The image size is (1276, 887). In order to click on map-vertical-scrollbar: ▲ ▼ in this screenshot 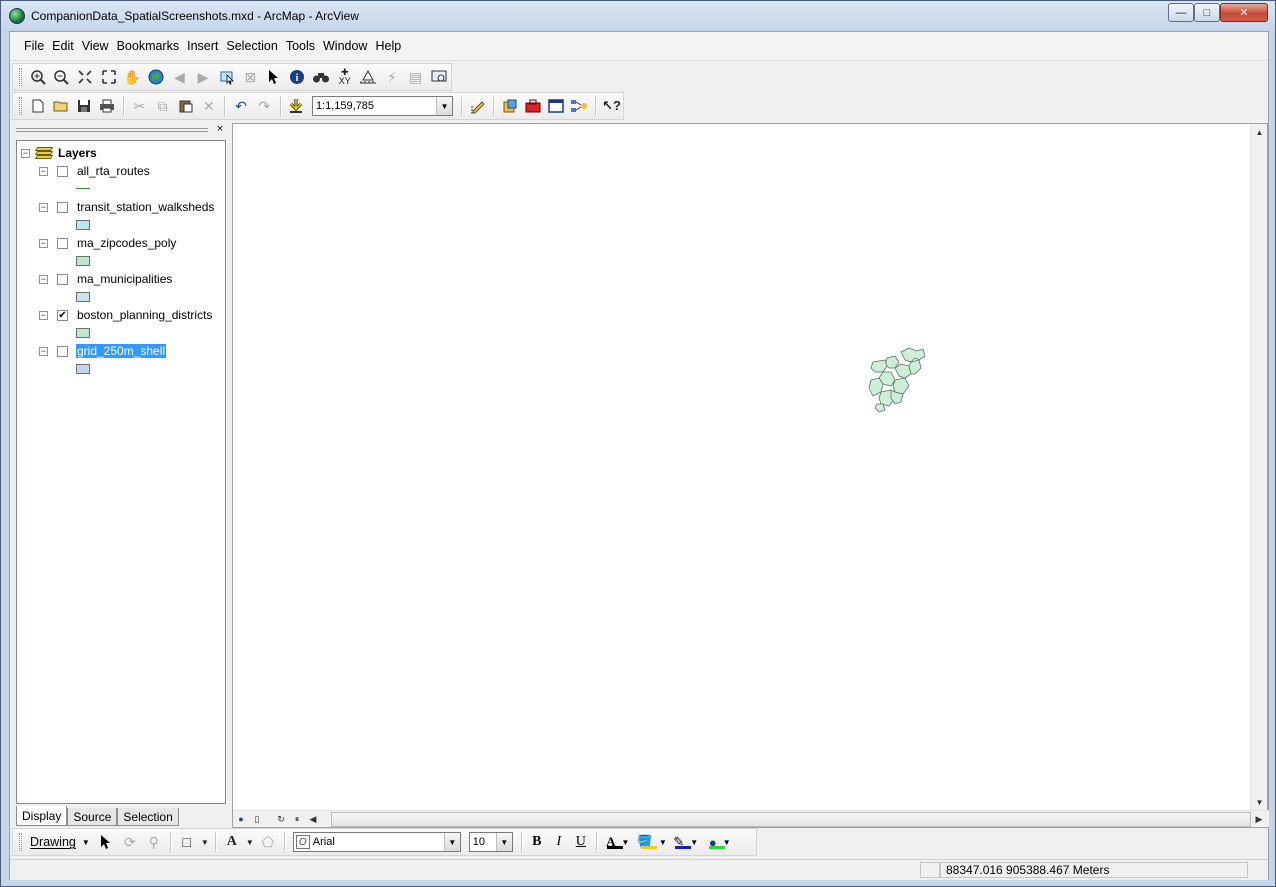, I will do `click(1258, 467)`.